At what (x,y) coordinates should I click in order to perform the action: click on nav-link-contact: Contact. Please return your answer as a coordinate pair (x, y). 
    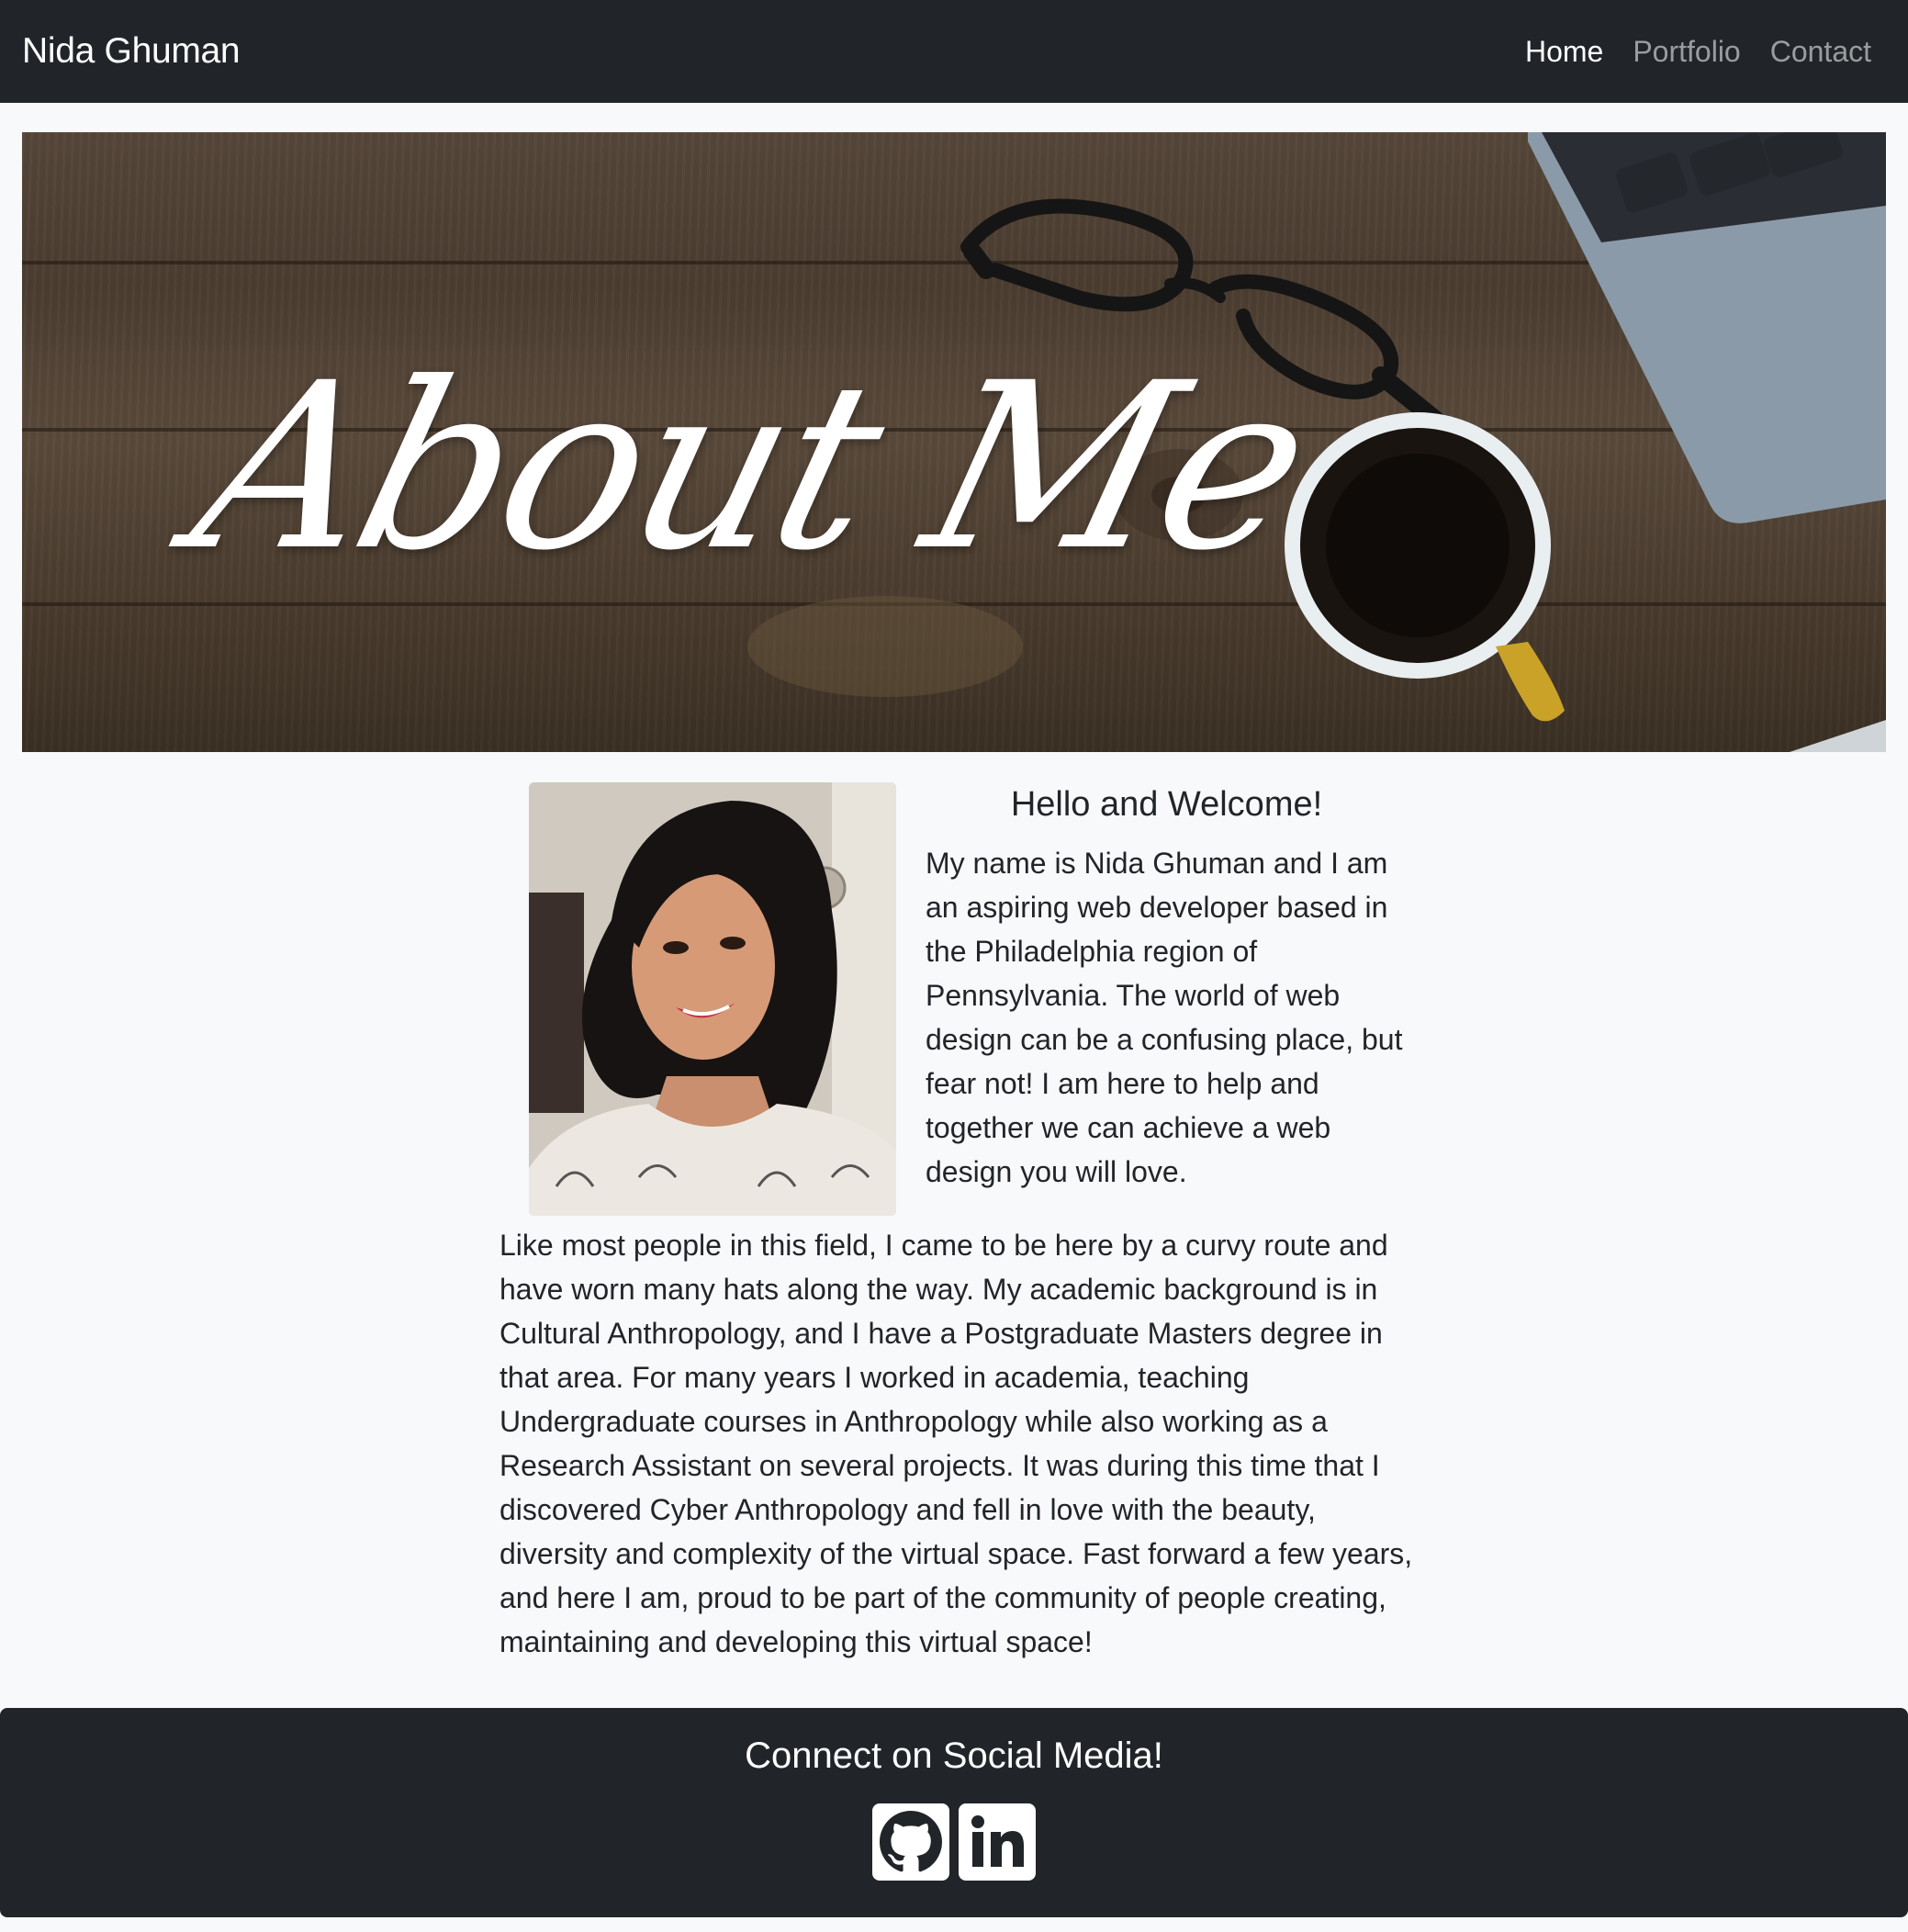
    Looking at the image, I should click on (1820, 52).